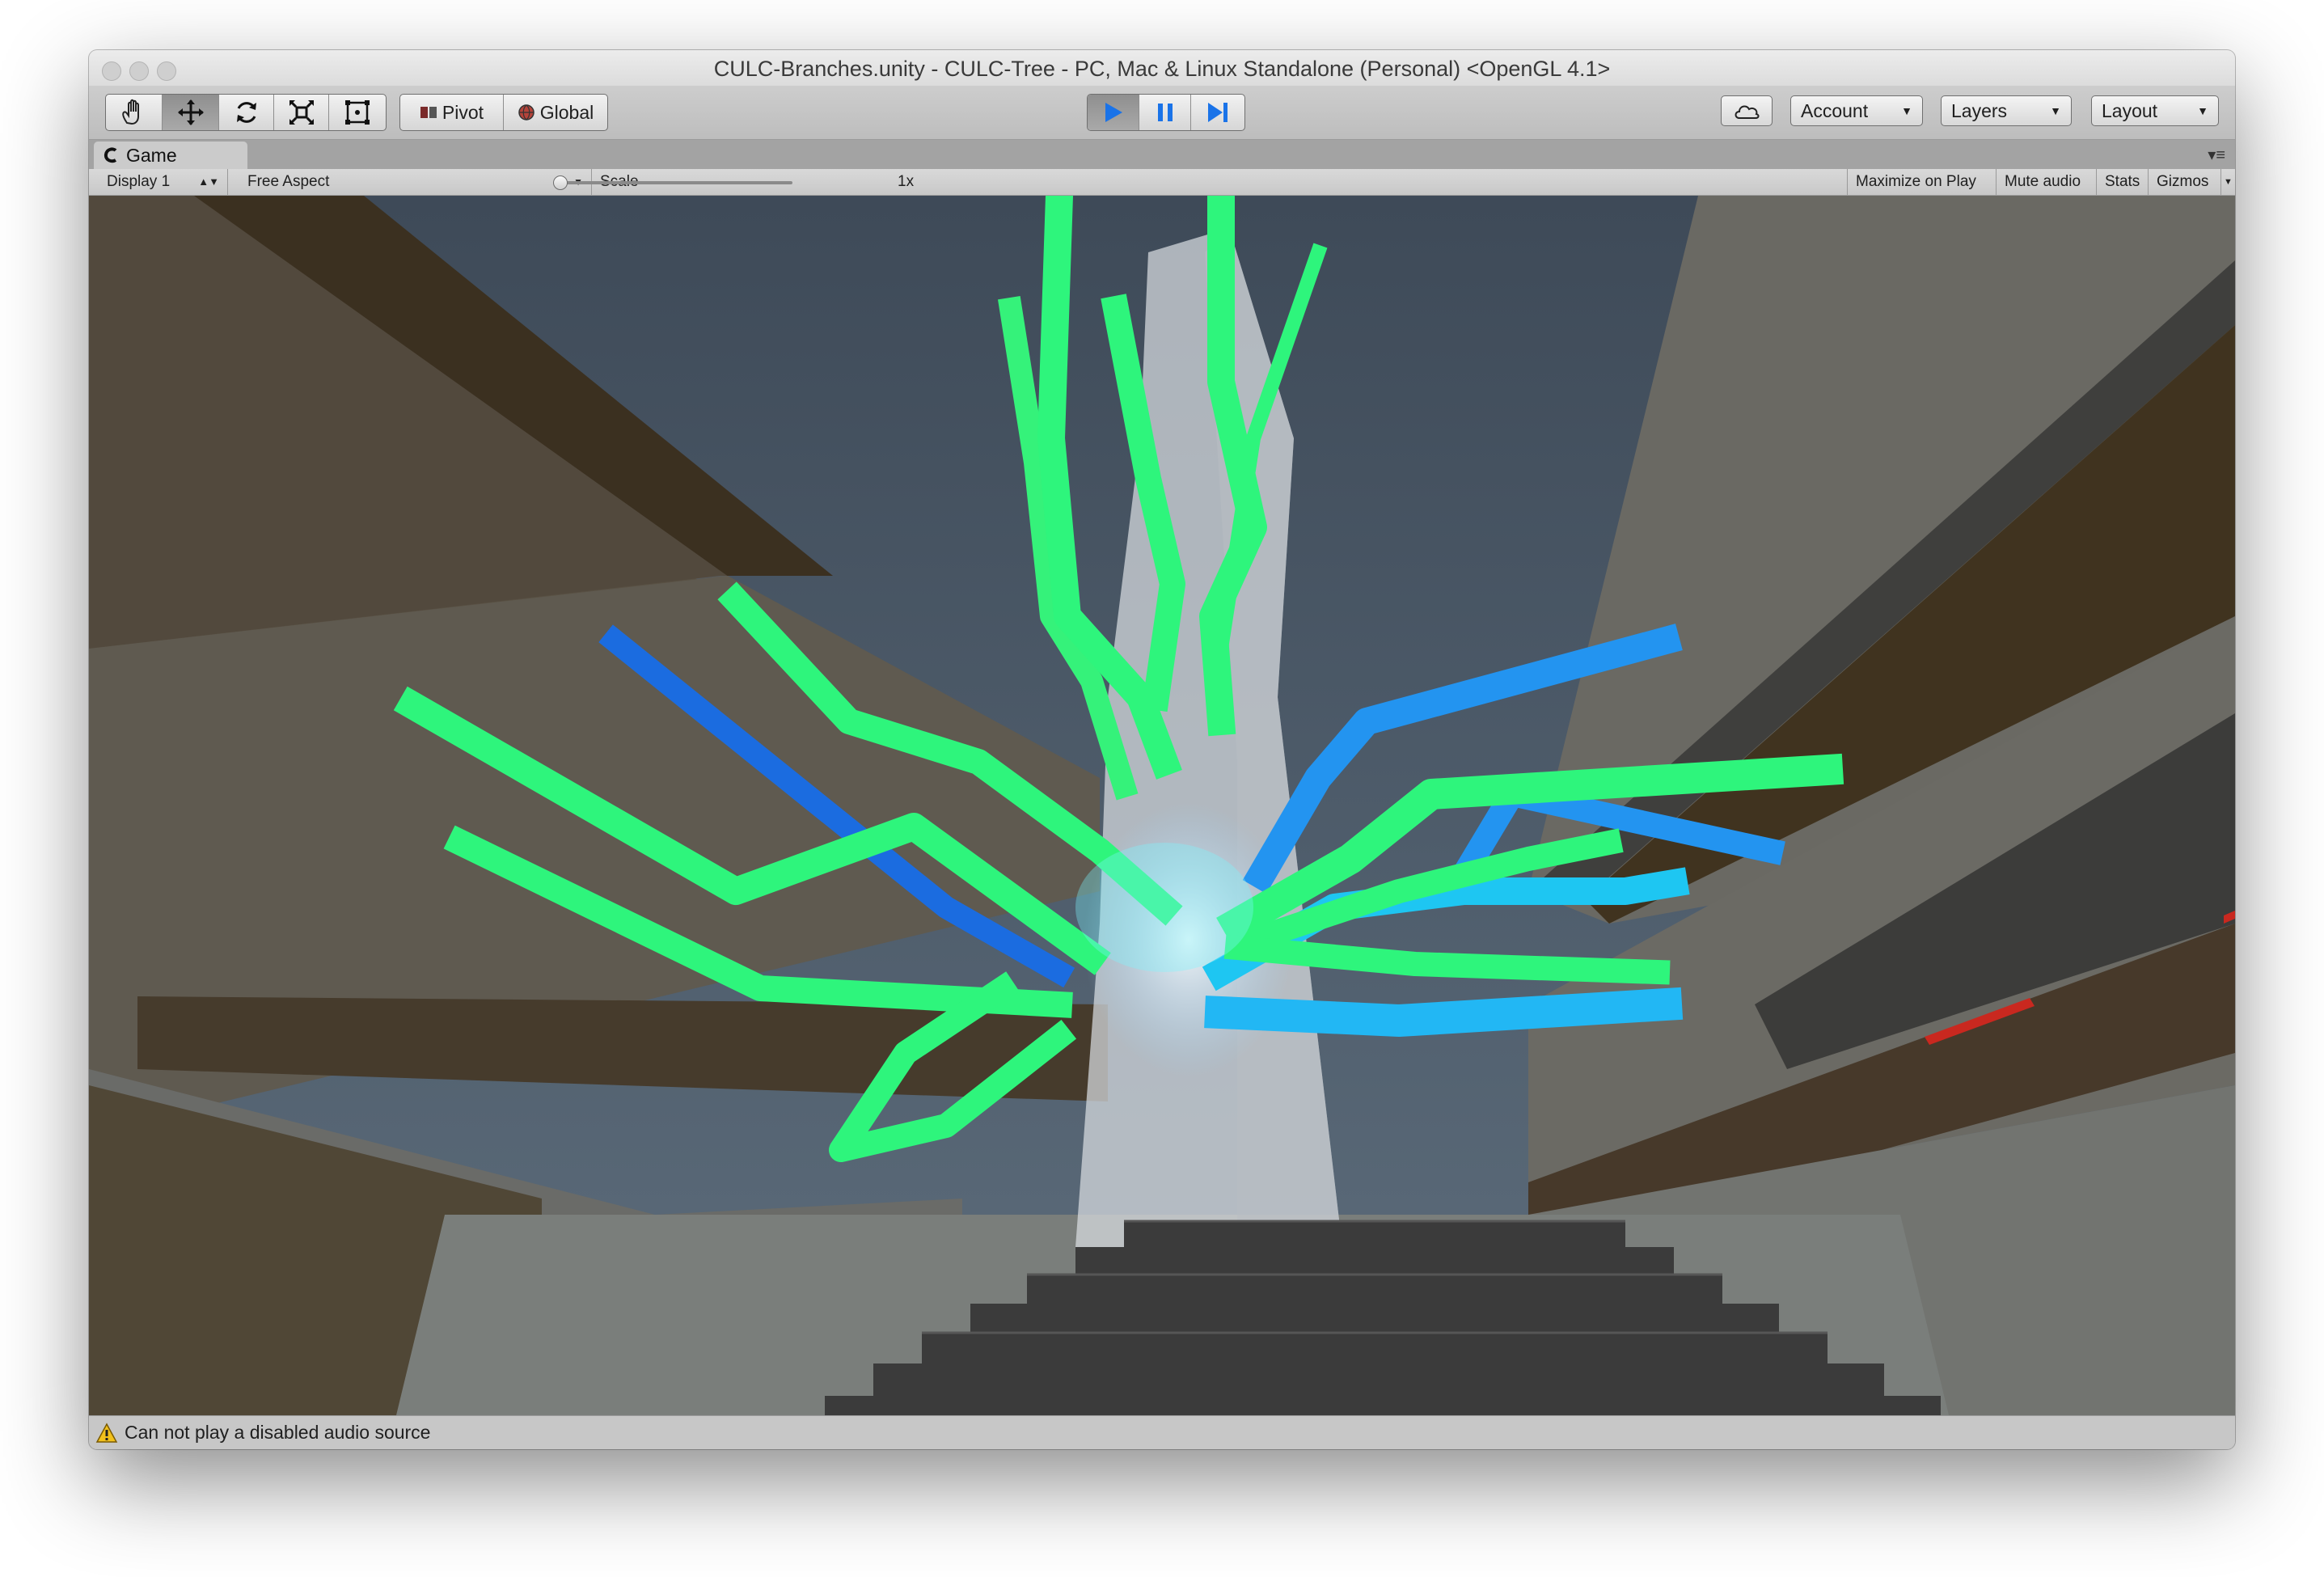  I want to click on play-button, so click(1113, 112).